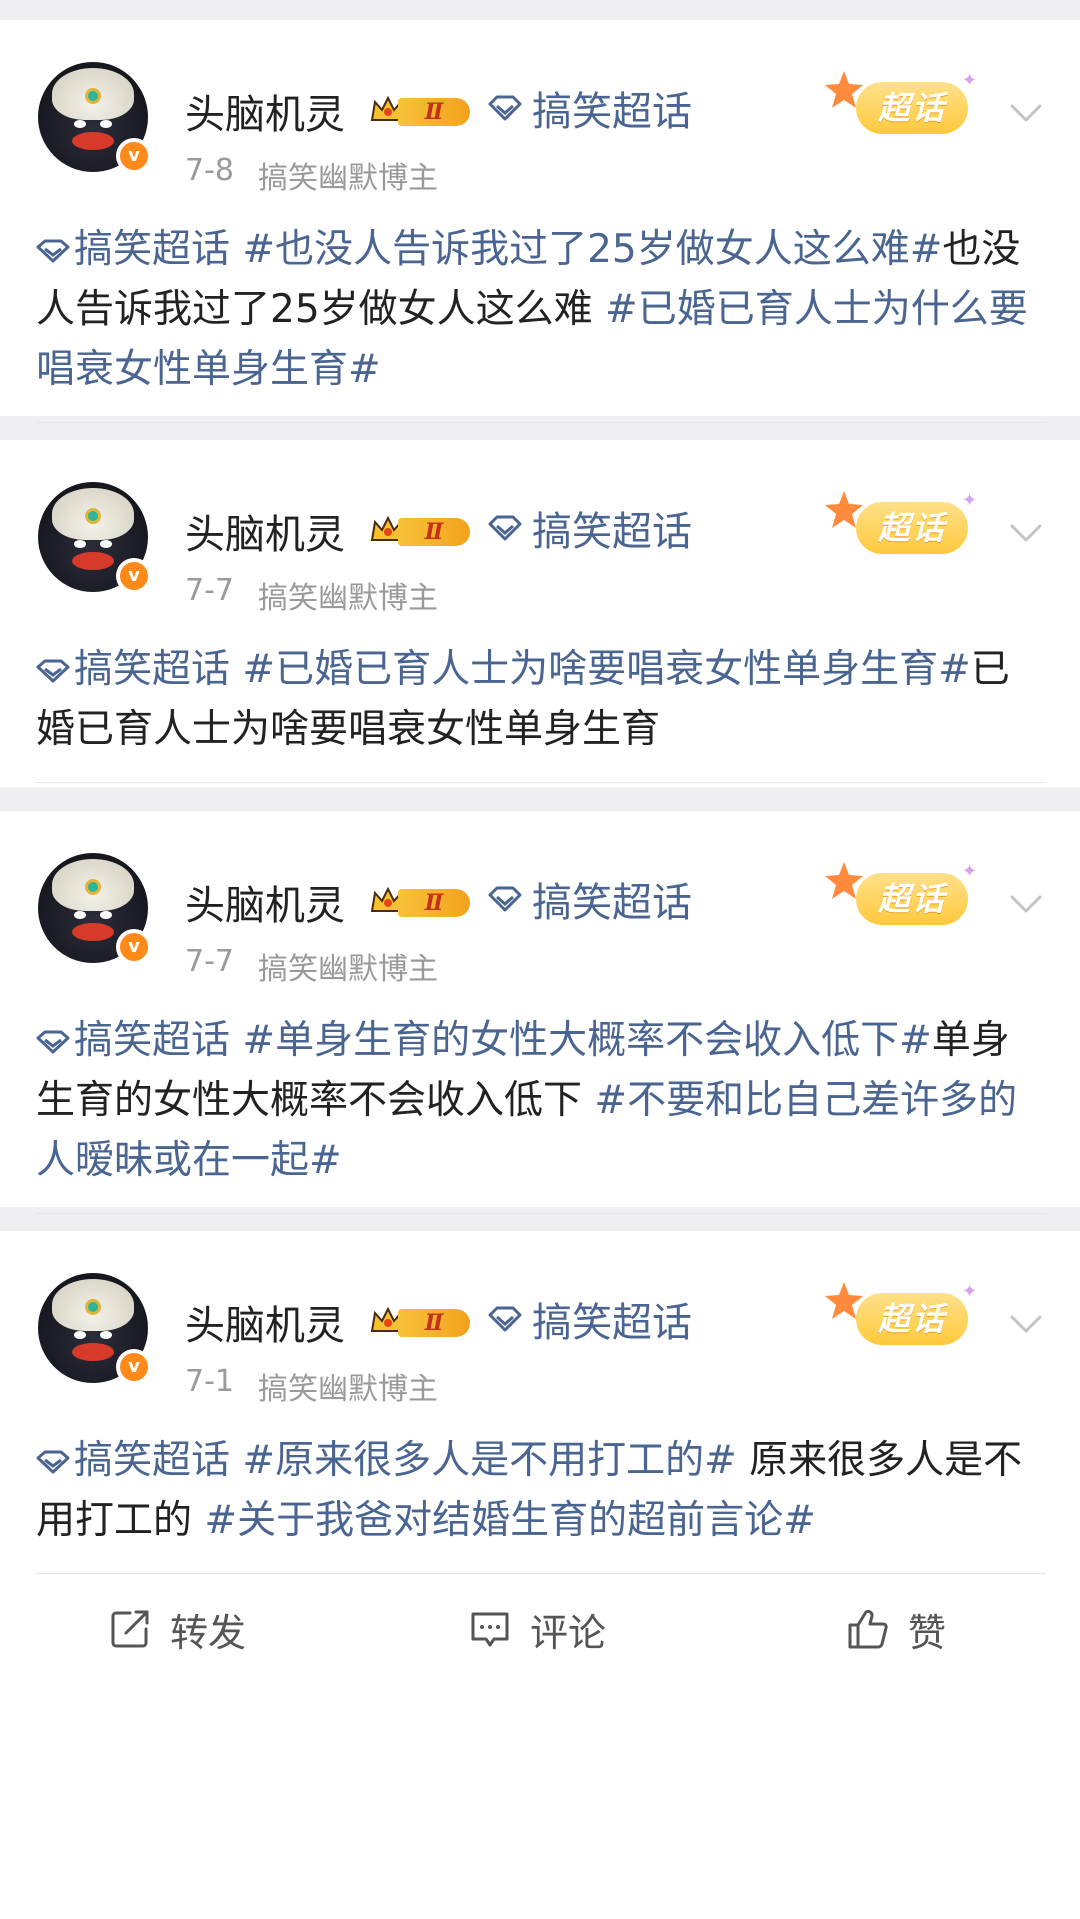 The image size is (1080, 1919). What do you see at coordinates (600, 669) in the screenshot?
I see `hashtag-link: #已婚已育人士为啥要唱衰女性单身生育#` at bounding box center [600, 669].